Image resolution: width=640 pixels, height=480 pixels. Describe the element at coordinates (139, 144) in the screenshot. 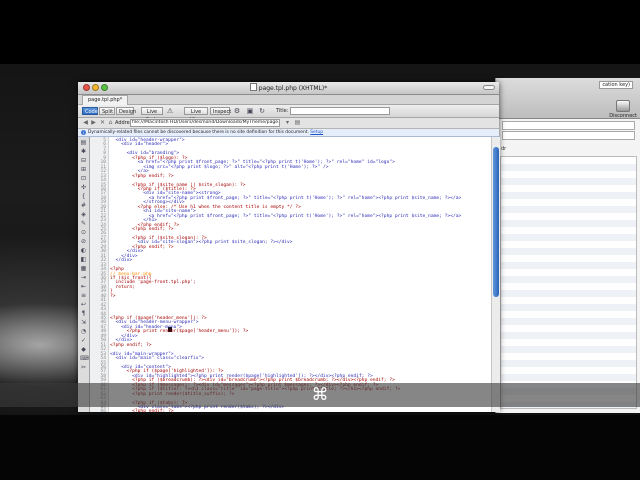

I see `code-line: <div id="header">` at that location.